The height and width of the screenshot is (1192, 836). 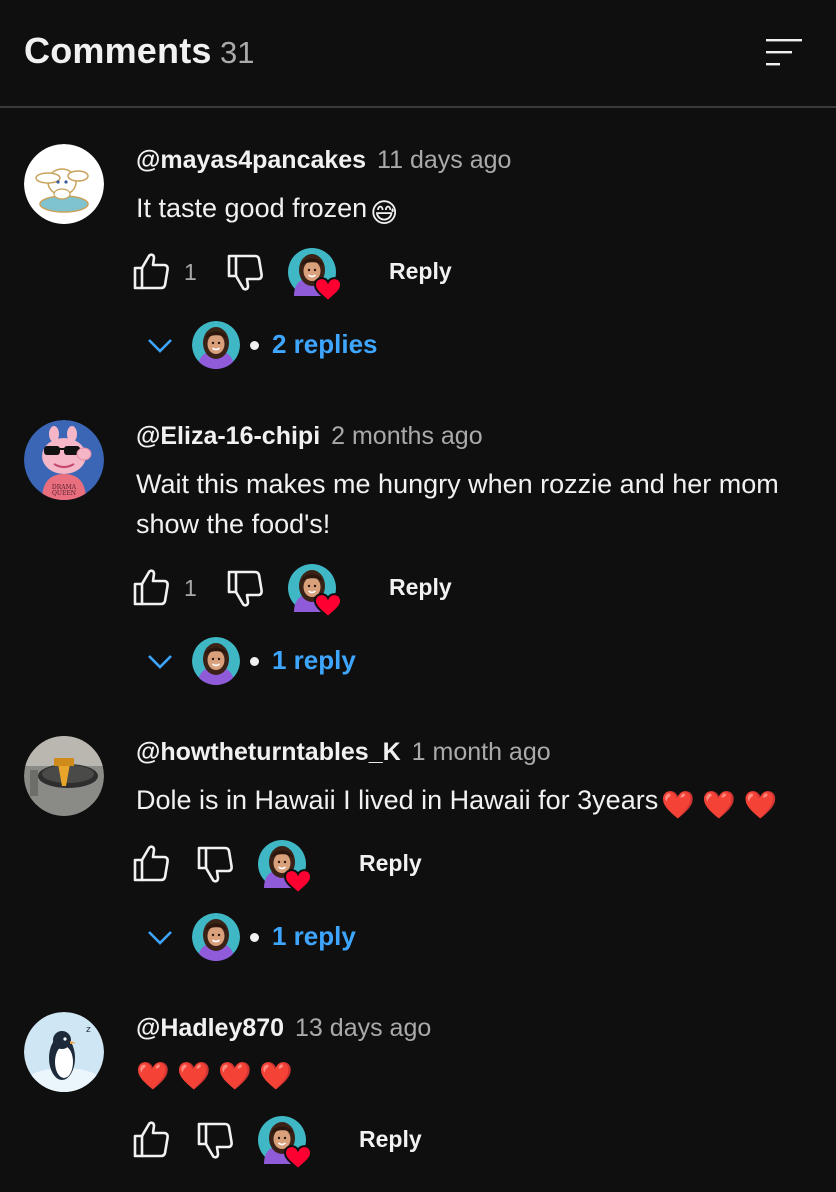 I want to click on comment-meta: @Eliza-16-chipi 2 months ago, so click(x=309, y=436).